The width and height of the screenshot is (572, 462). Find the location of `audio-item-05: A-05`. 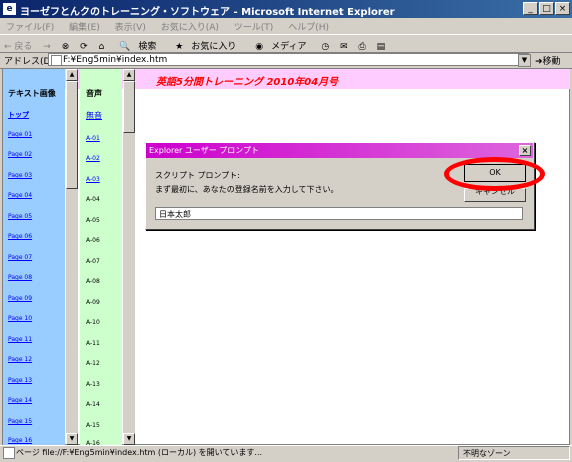

audio-item-05: A-05 is located at coordinates (93, 220).